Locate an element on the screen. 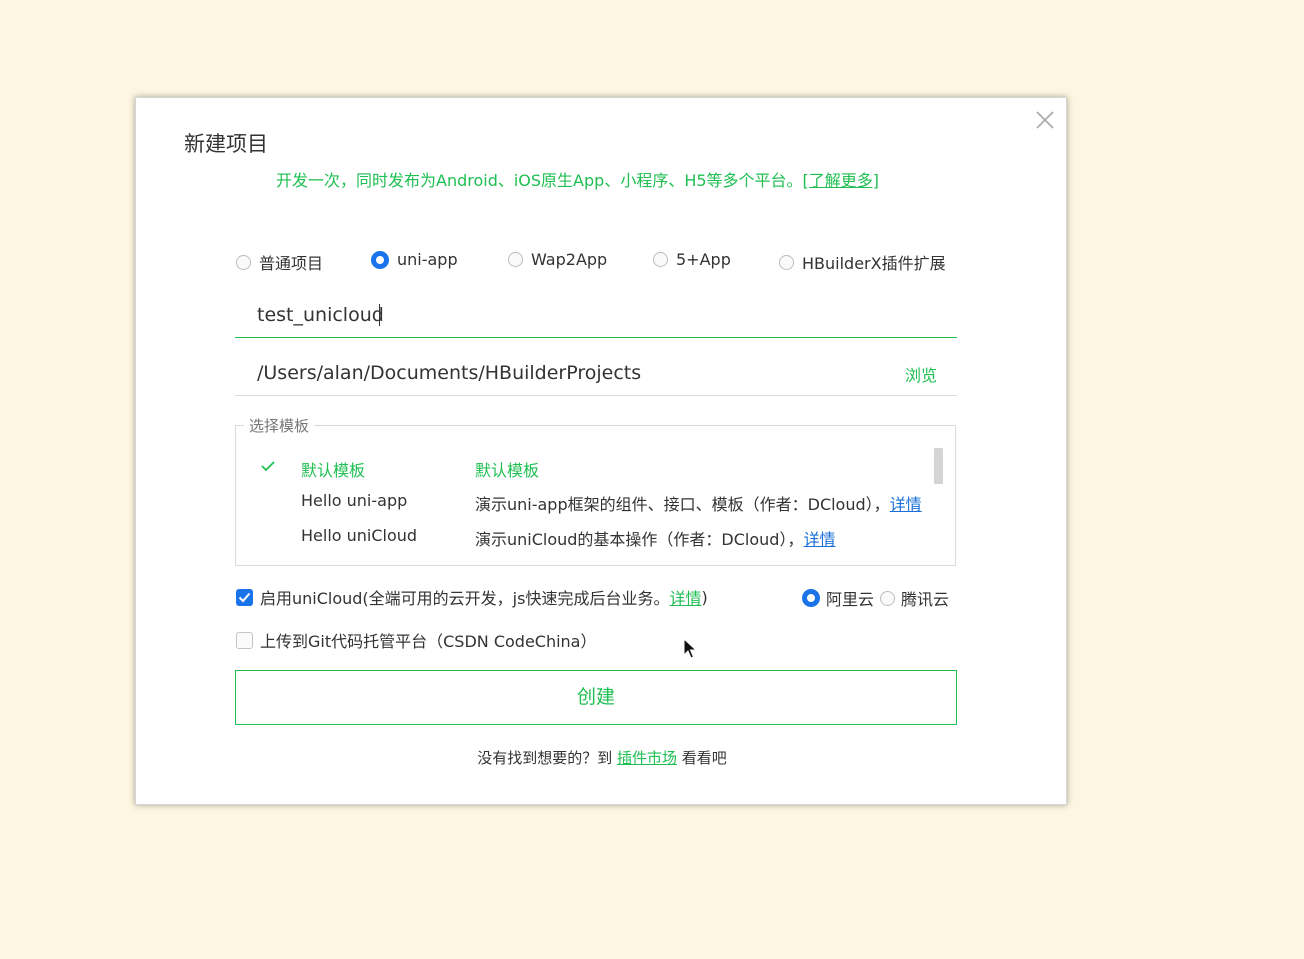  template-desc-container: 演示uni-app框架的组件、接口、模板（作者：DCloud），详情 is located at coordinates (700, 503).